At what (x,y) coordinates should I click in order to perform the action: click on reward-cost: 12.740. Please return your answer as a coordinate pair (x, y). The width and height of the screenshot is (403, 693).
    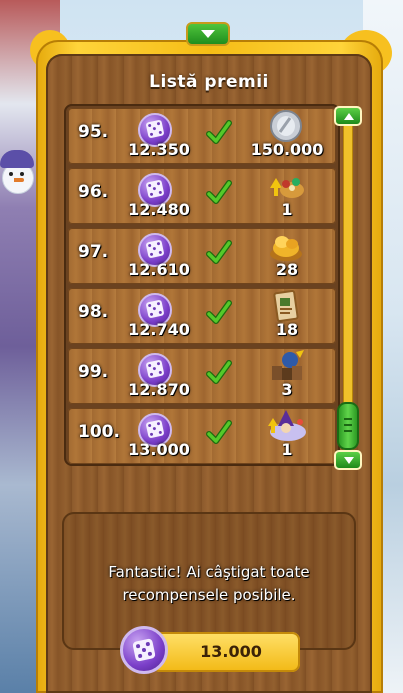
    Looking at the image, I should click on (159, 329).